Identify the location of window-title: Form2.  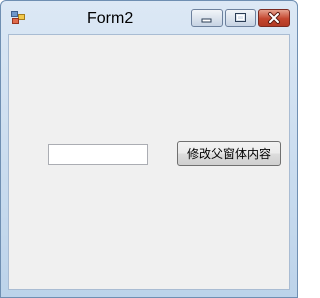
(110, 18).